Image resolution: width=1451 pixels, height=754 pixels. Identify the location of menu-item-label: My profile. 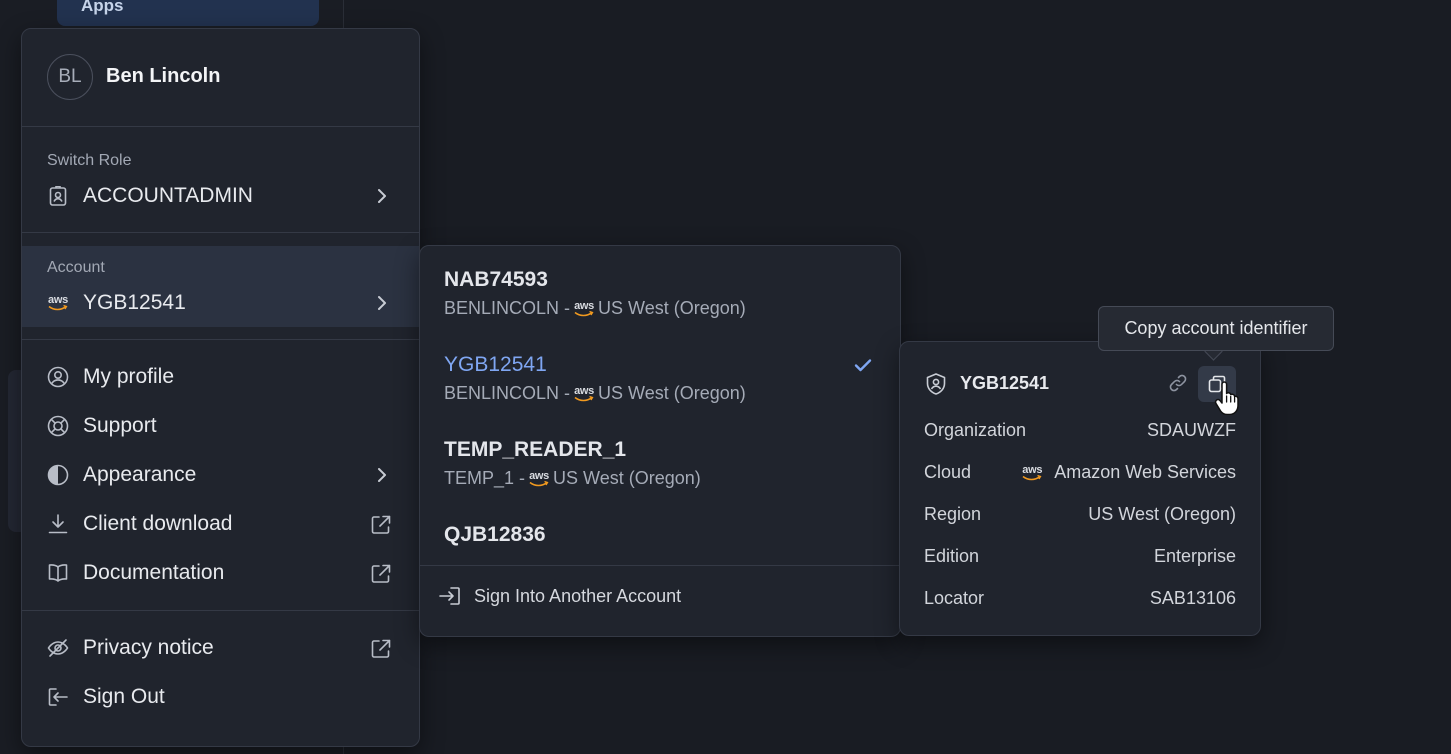
(129, 376).